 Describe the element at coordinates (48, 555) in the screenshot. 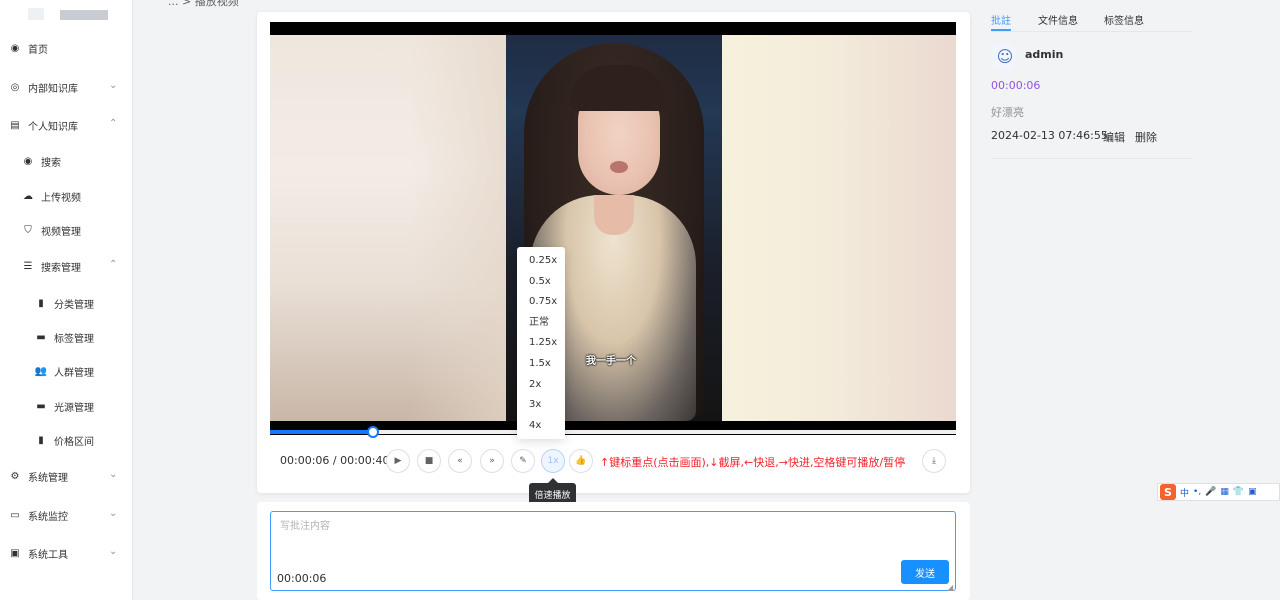

I see `sidebar-item-label: 系统工具` at that location.